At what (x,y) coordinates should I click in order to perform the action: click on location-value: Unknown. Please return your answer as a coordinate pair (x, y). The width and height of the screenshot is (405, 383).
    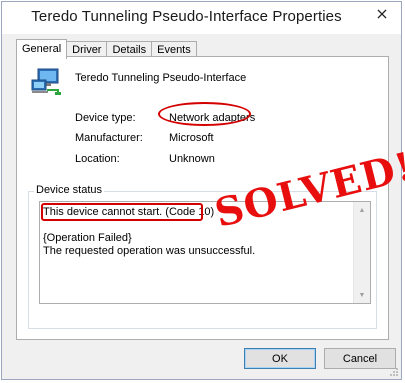
    Looking at the image, I should click on (192, 159).